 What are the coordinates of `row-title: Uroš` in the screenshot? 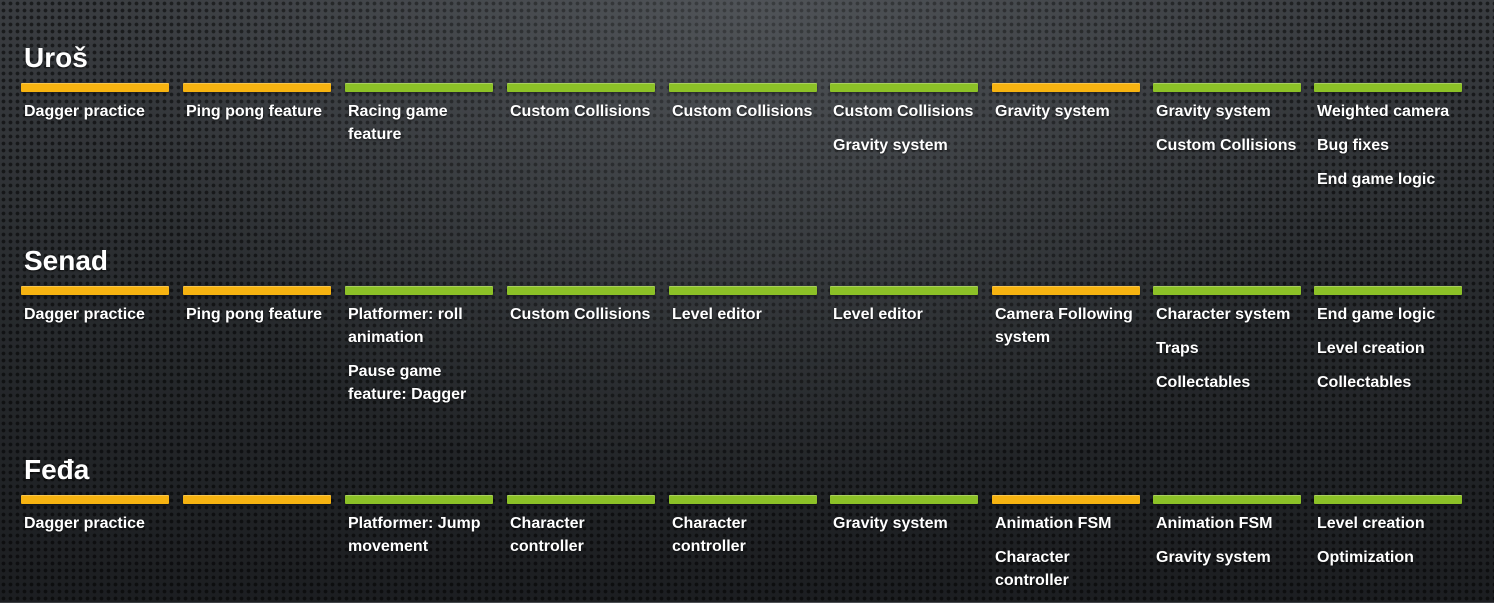 It's located at (56, 57).